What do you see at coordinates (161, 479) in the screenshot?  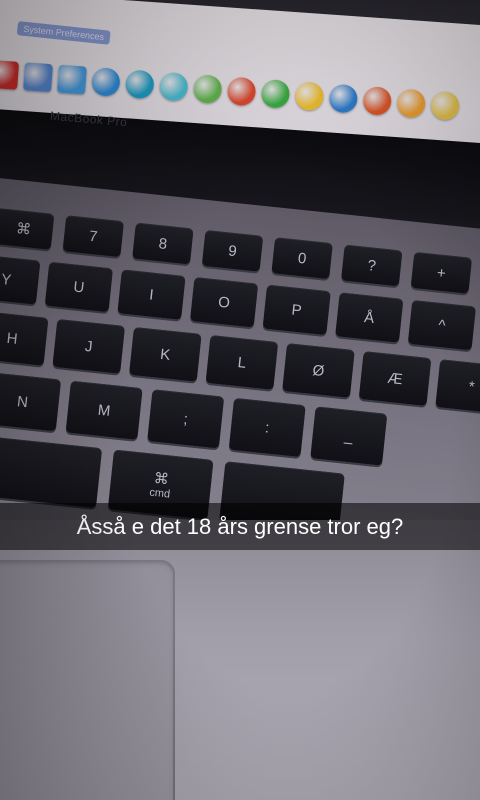 I see `cmd-symbol: ⌘` at bounding box center [161, 479].